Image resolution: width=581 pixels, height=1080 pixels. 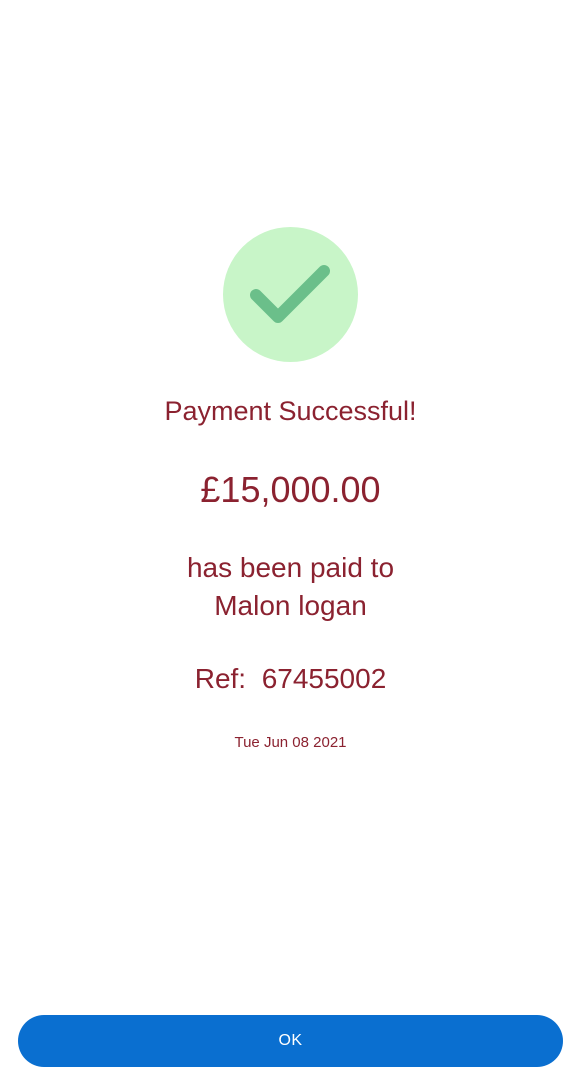 I want to click on paid-to-label: has been paid to, so click(x=290, y=567).